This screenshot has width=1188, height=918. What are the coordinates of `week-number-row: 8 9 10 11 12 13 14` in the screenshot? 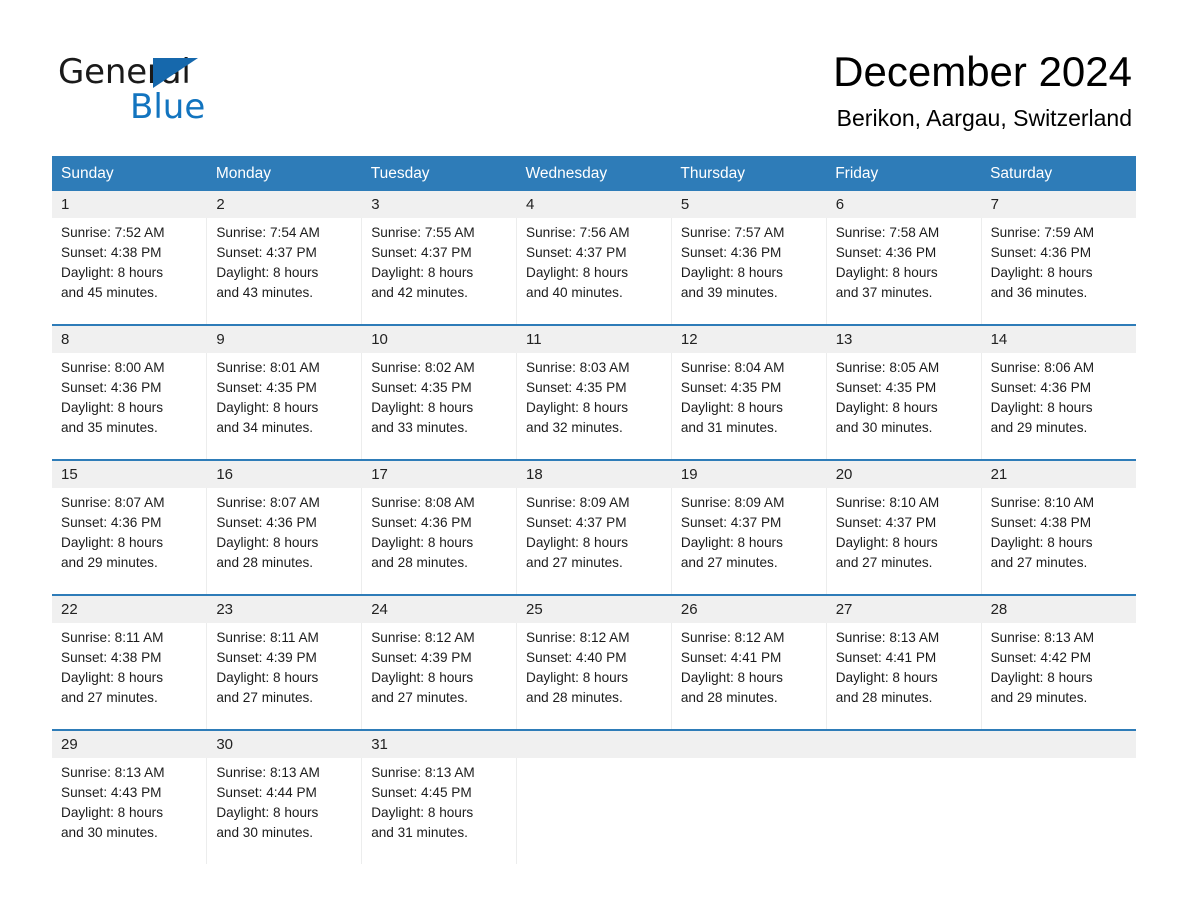 It's located at (594, 338).